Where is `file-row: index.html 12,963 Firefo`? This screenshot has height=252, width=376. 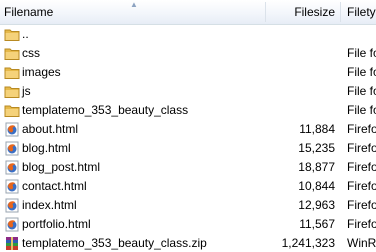 file-row: index.html 12,963 Firefo is located at coordinates (188, 205).